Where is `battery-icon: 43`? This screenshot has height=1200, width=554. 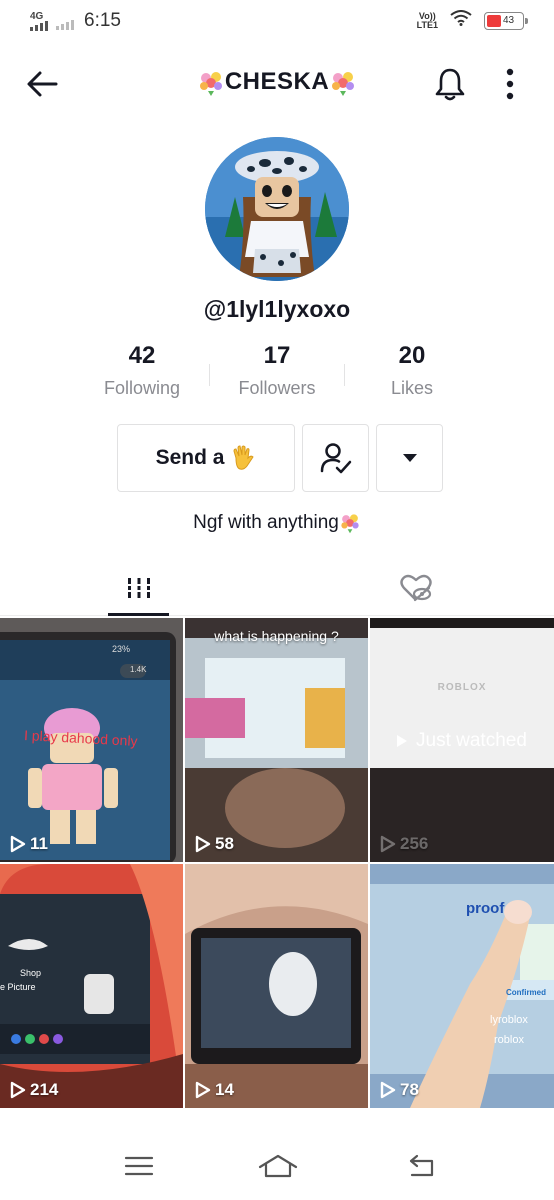 battery-icon: 43 is located at coordinates (506, 20).